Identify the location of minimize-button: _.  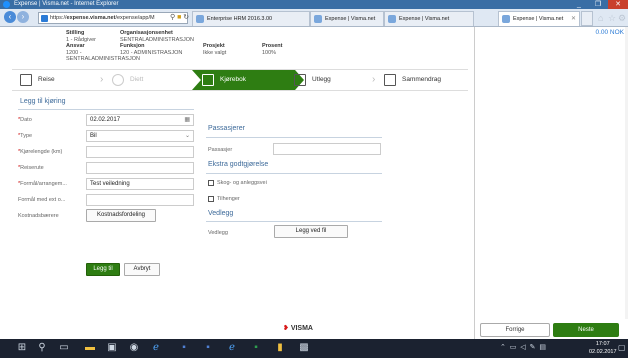
(579, 4).